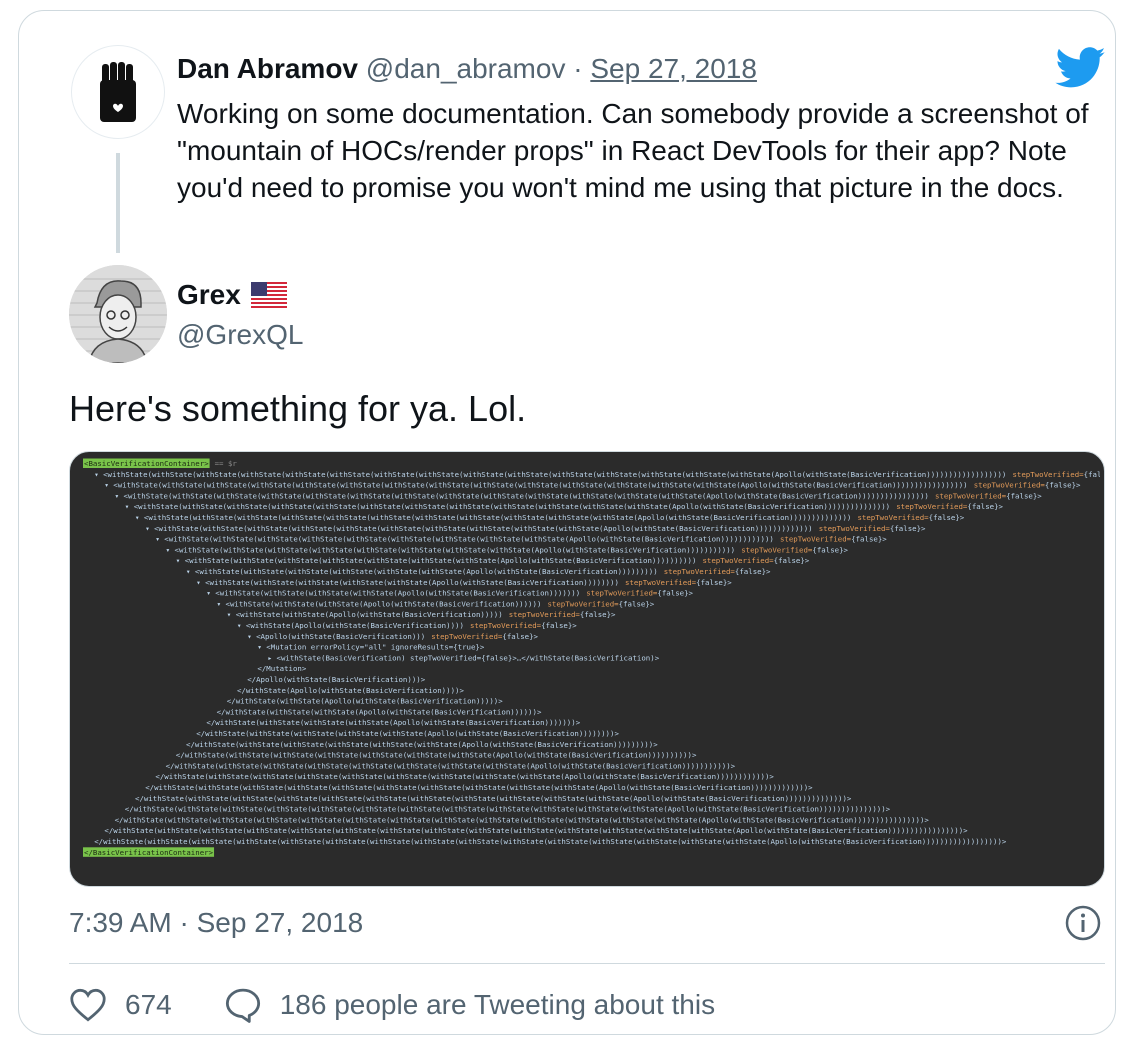 The width and height of the screenshot is (1140, 1054). Describe the element at coordinates (226, 463) in the screenshot. I see `dollar-r-marker: == $r` at that location.